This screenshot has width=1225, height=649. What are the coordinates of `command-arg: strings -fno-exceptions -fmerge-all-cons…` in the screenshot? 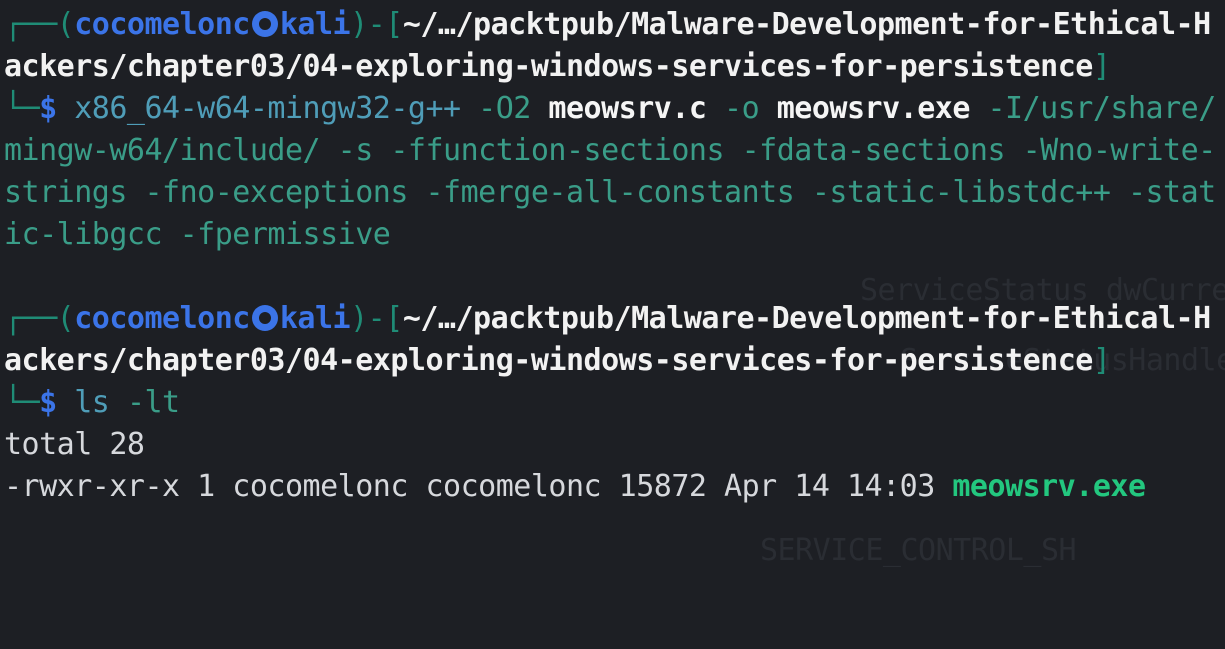 It's located at (610, 192).